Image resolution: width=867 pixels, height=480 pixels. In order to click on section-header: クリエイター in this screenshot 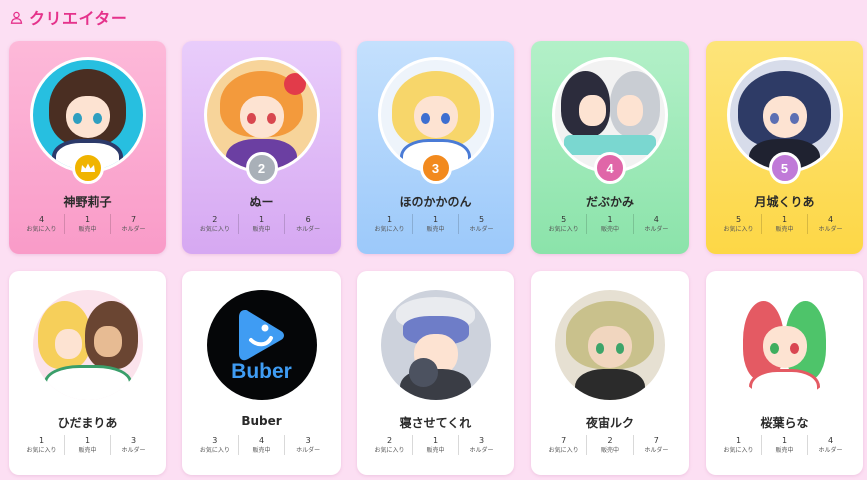, I will do `click(68, 17)`.